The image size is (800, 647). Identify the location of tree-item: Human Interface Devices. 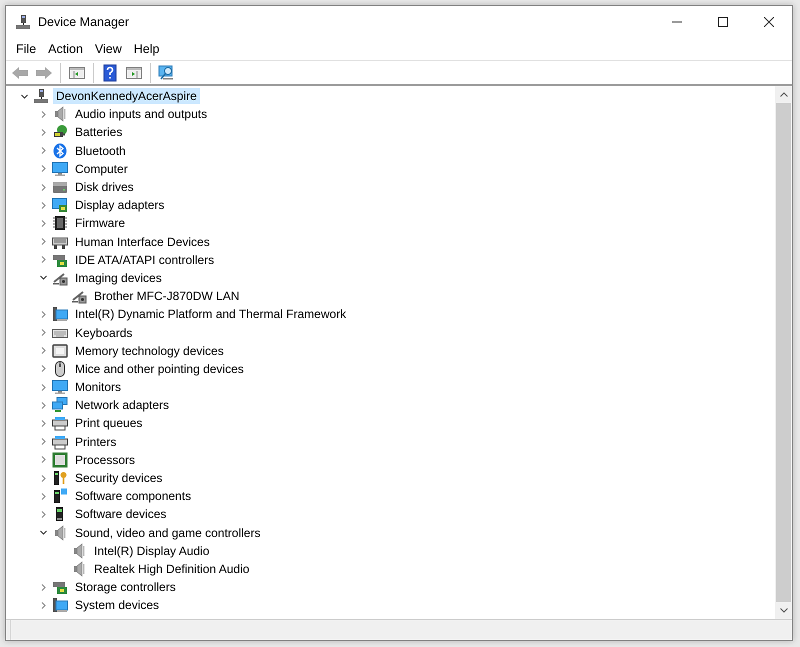
(142, 242).